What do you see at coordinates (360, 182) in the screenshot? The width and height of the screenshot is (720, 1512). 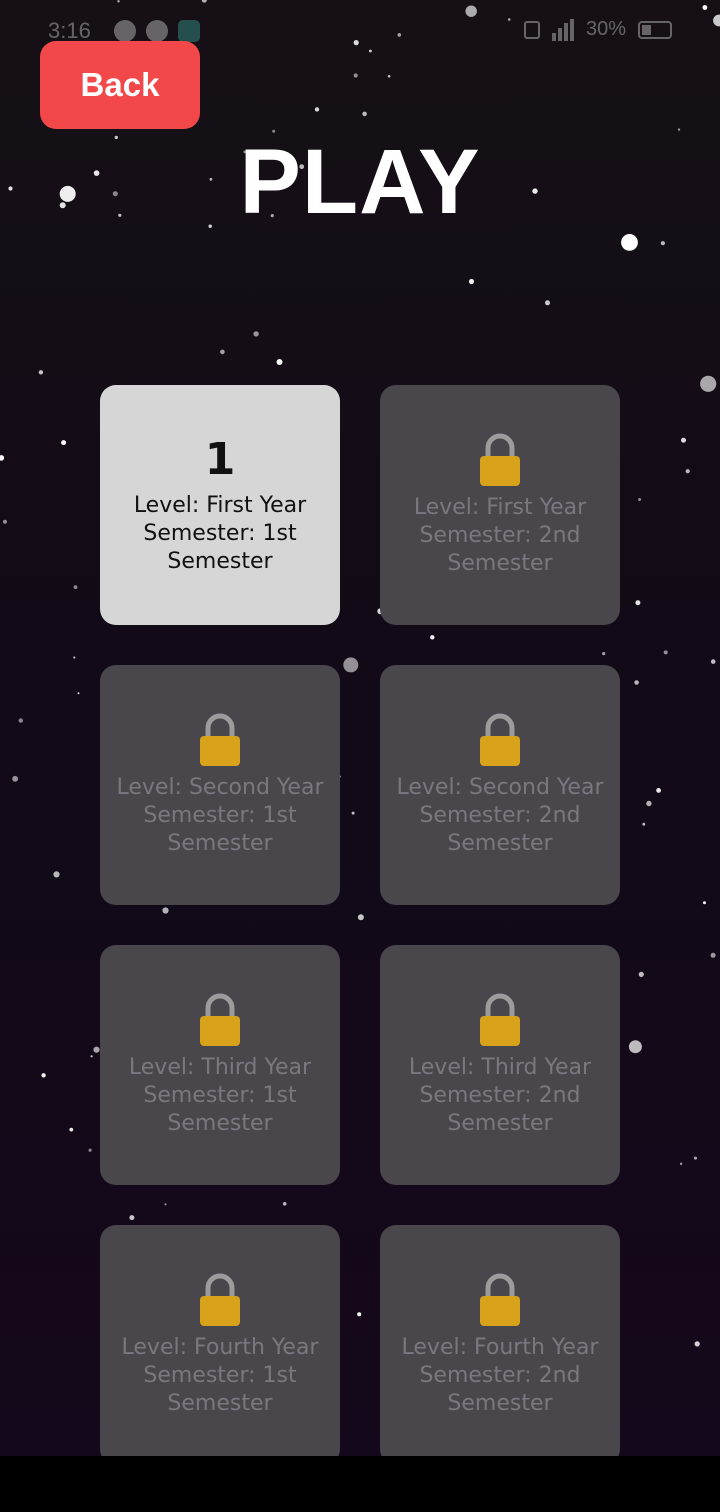 I see `page-title: PLAY` at bounding box center [360, 182].